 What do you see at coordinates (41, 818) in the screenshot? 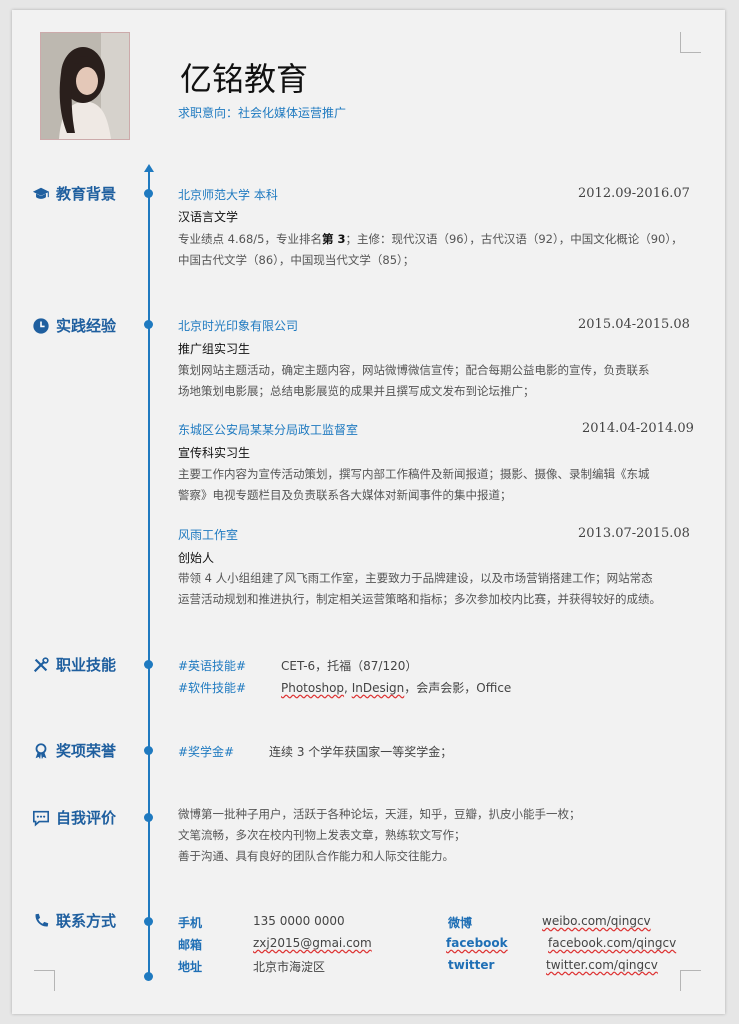
I see `chat-bubble-icon` at bounding box center [41, 818].